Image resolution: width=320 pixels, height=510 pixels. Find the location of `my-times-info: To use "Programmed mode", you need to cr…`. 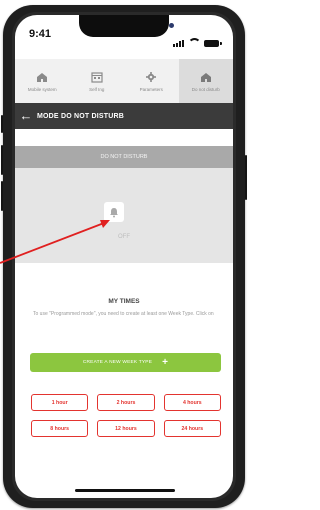

my-times-info: To use "Programmed mode", you need to cr… is located at coordinates (123, 314).